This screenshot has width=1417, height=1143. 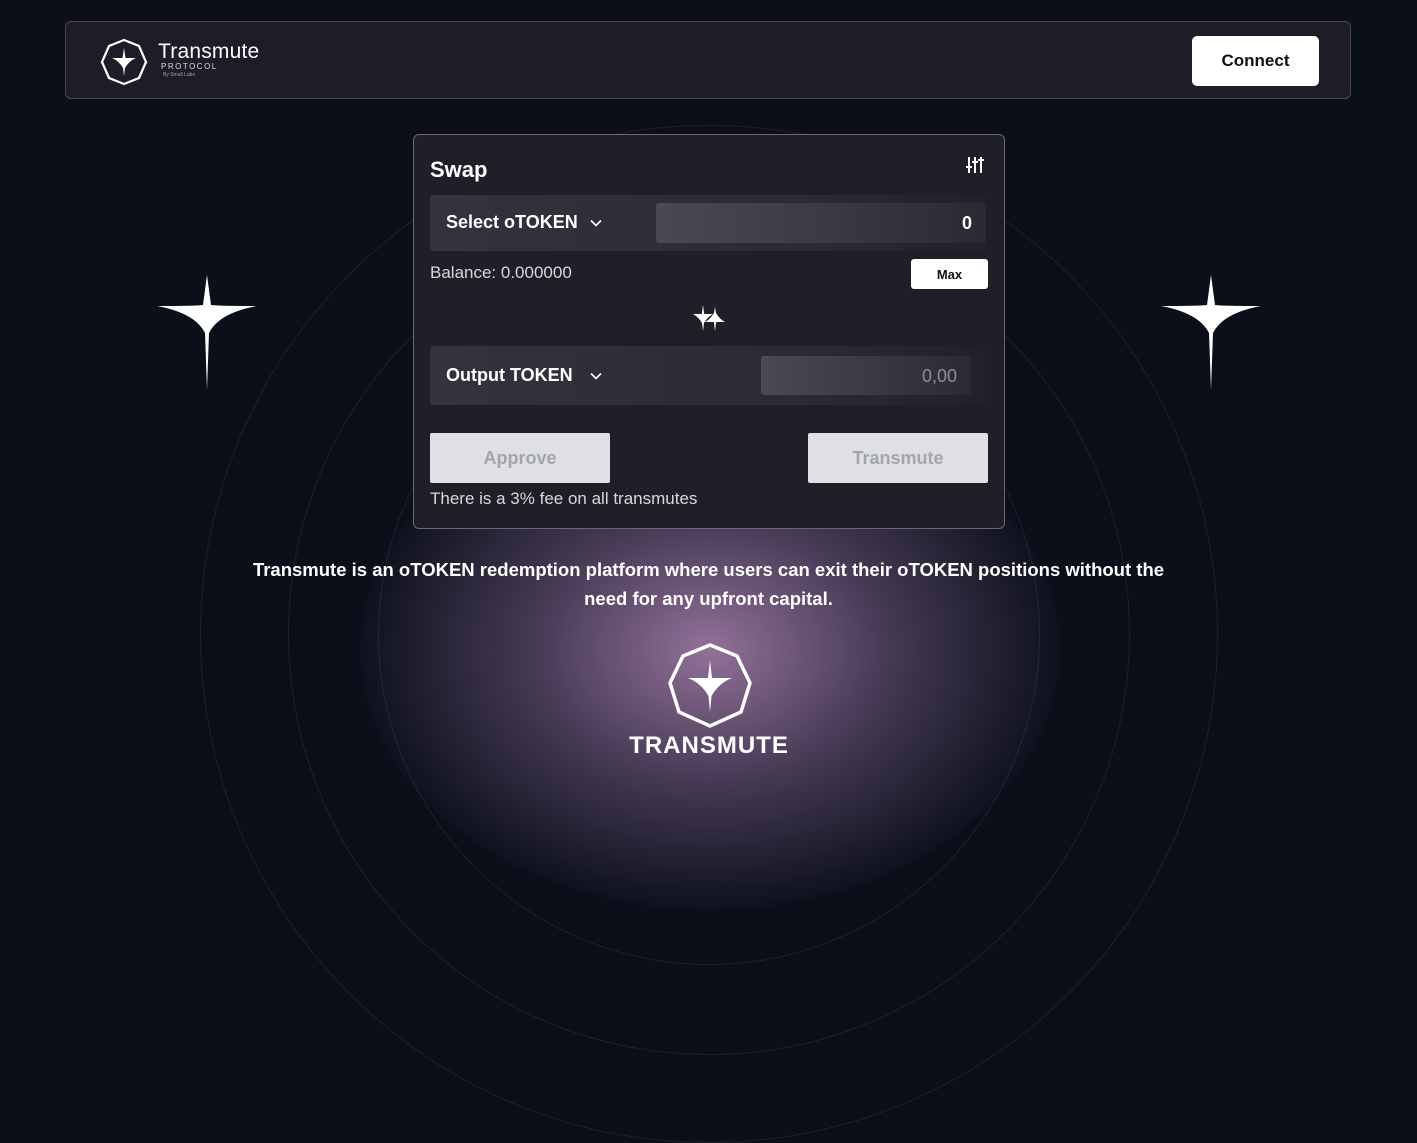 What do you see at coordinates (866, 375) in the screenshot?
I see `output-amount-field: 0,00` at bounding box center [866, 375].